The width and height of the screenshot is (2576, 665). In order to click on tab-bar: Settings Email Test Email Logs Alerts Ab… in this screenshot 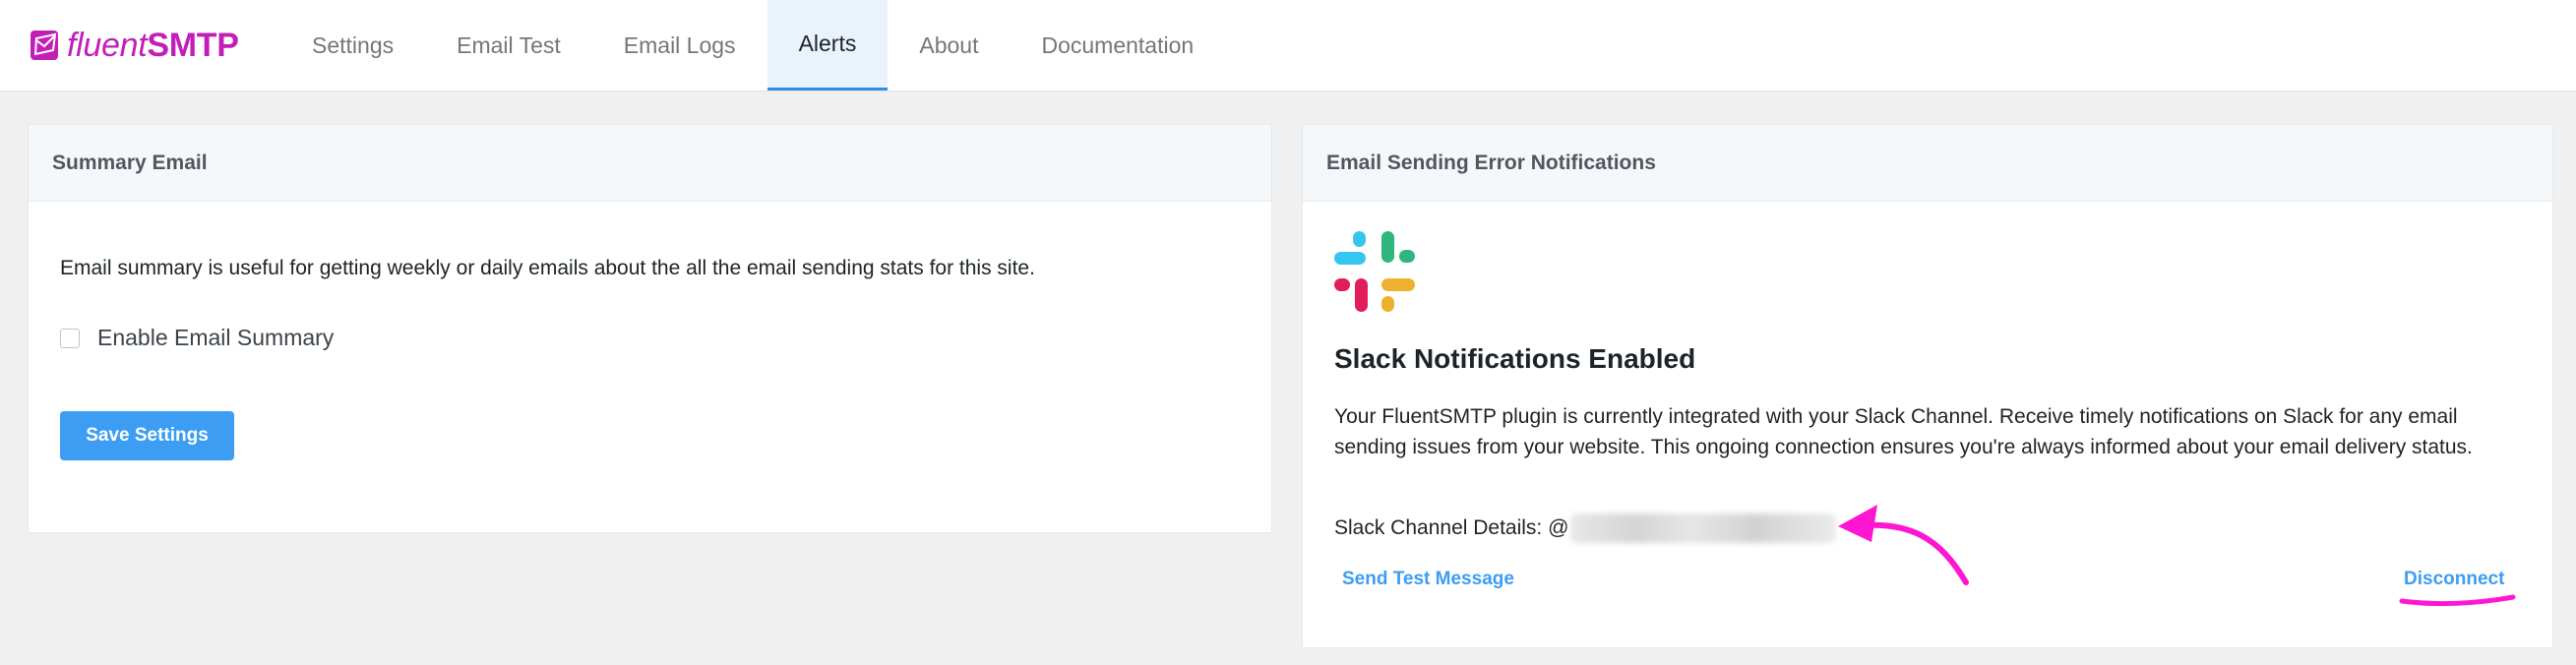, I will do `click(752, 45)`.